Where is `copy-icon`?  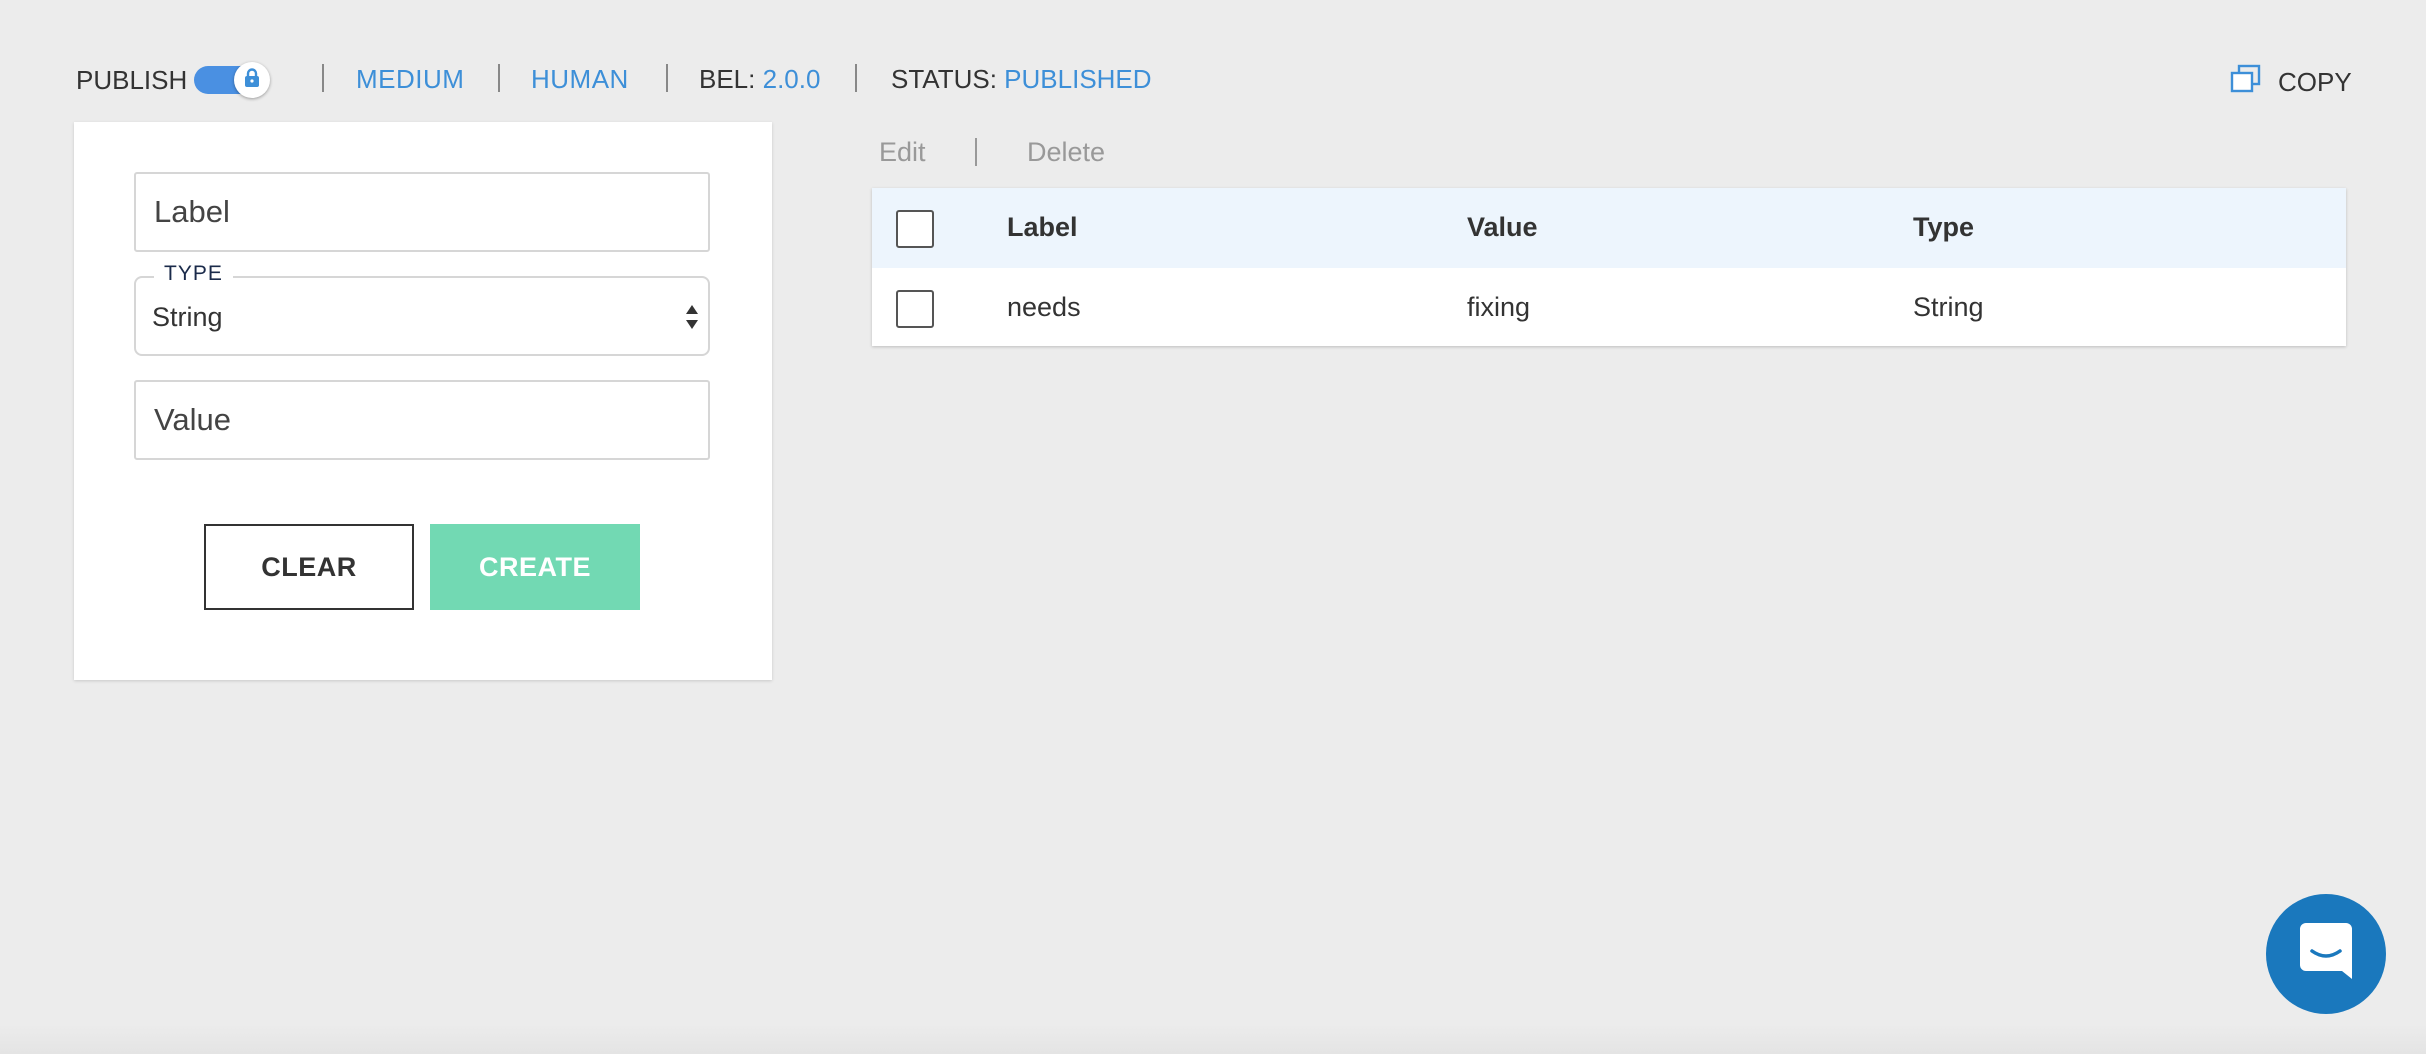 copy-icon is located at coordinates (2246, 82).